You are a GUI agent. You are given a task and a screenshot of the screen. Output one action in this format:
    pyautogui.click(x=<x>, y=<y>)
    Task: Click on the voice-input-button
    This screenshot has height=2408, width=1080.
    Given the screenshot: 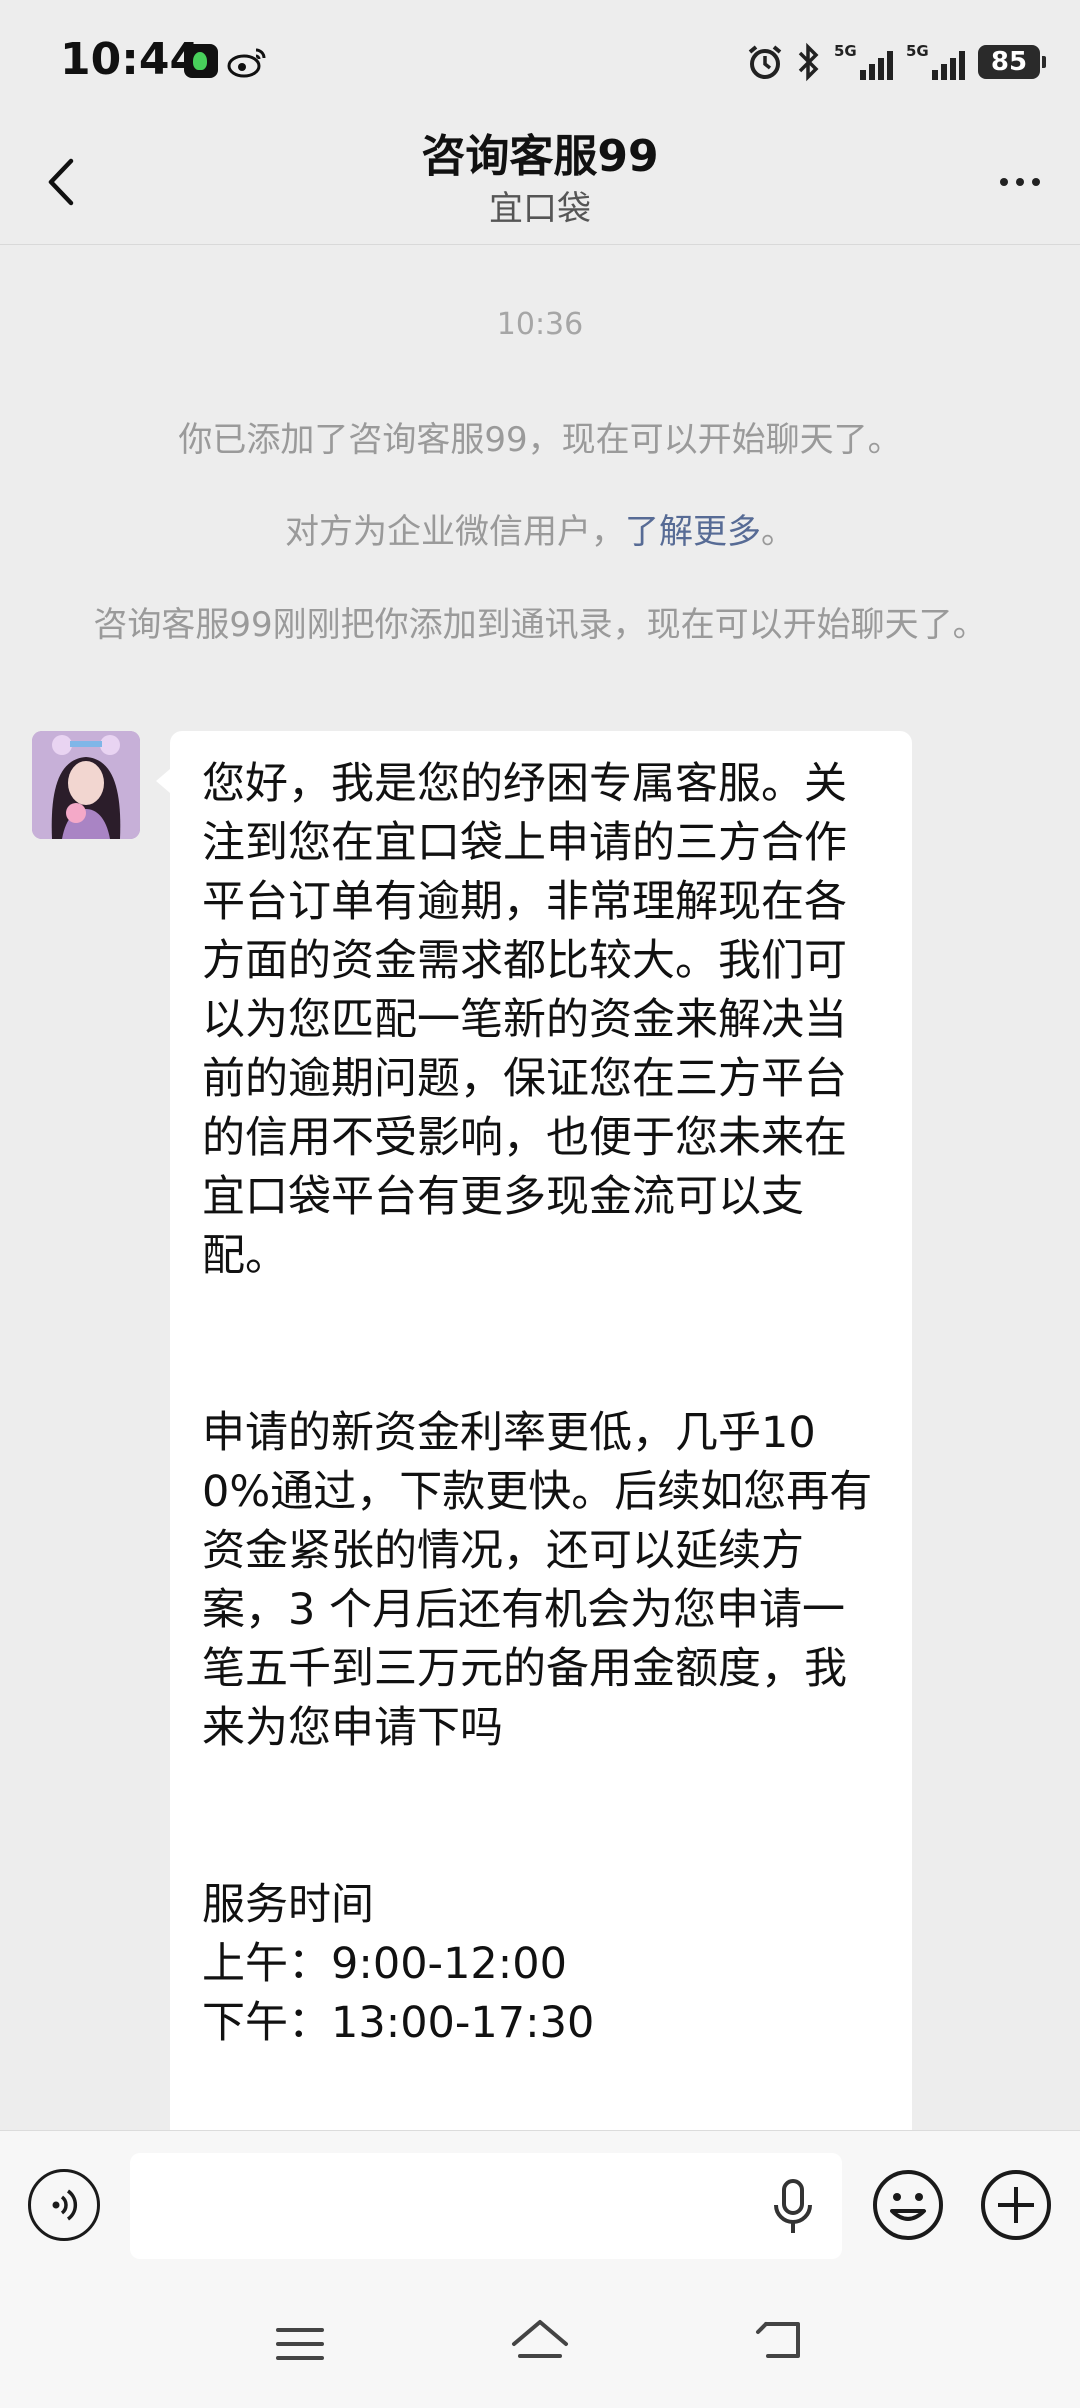 What is the action you would take?
    pyautogui.click(x=64, y=2205)
    